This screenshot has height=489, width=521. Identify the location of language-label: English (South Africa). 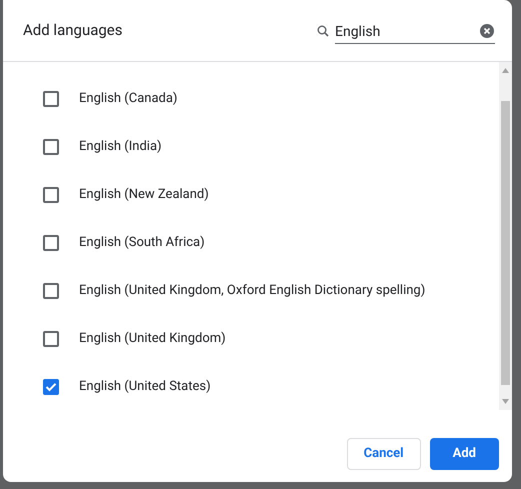
(142, 243).